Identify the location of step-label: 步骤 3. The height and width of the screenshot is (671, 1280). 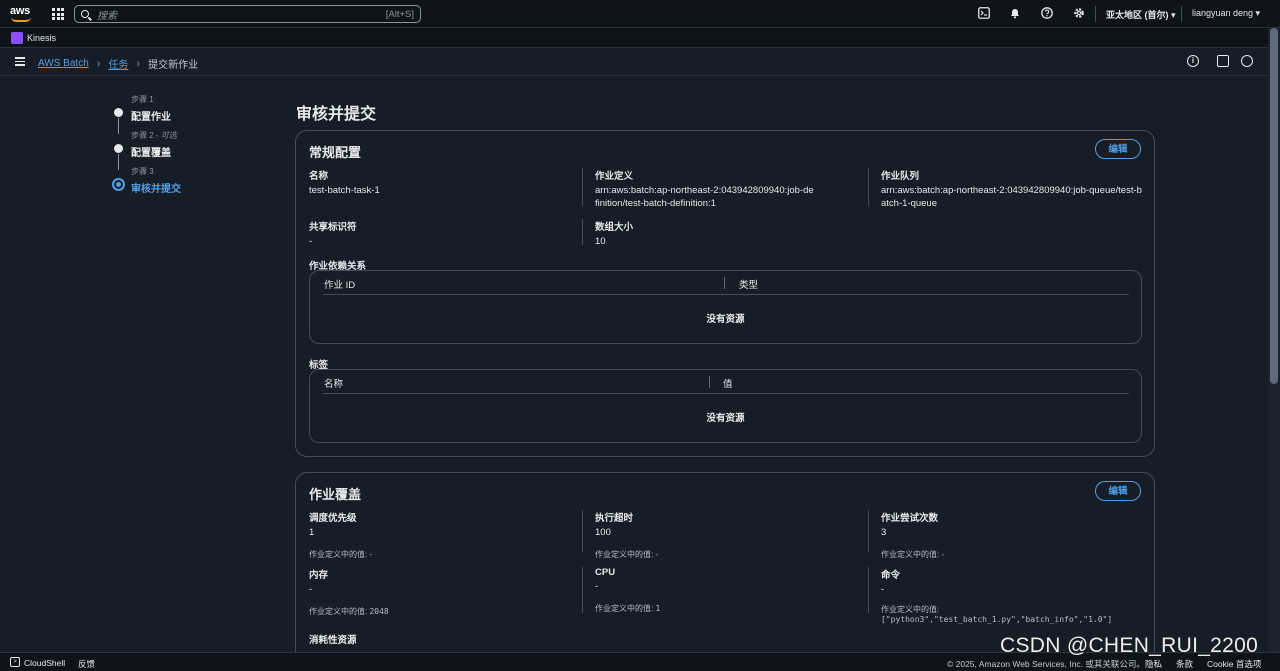
(142, 171).